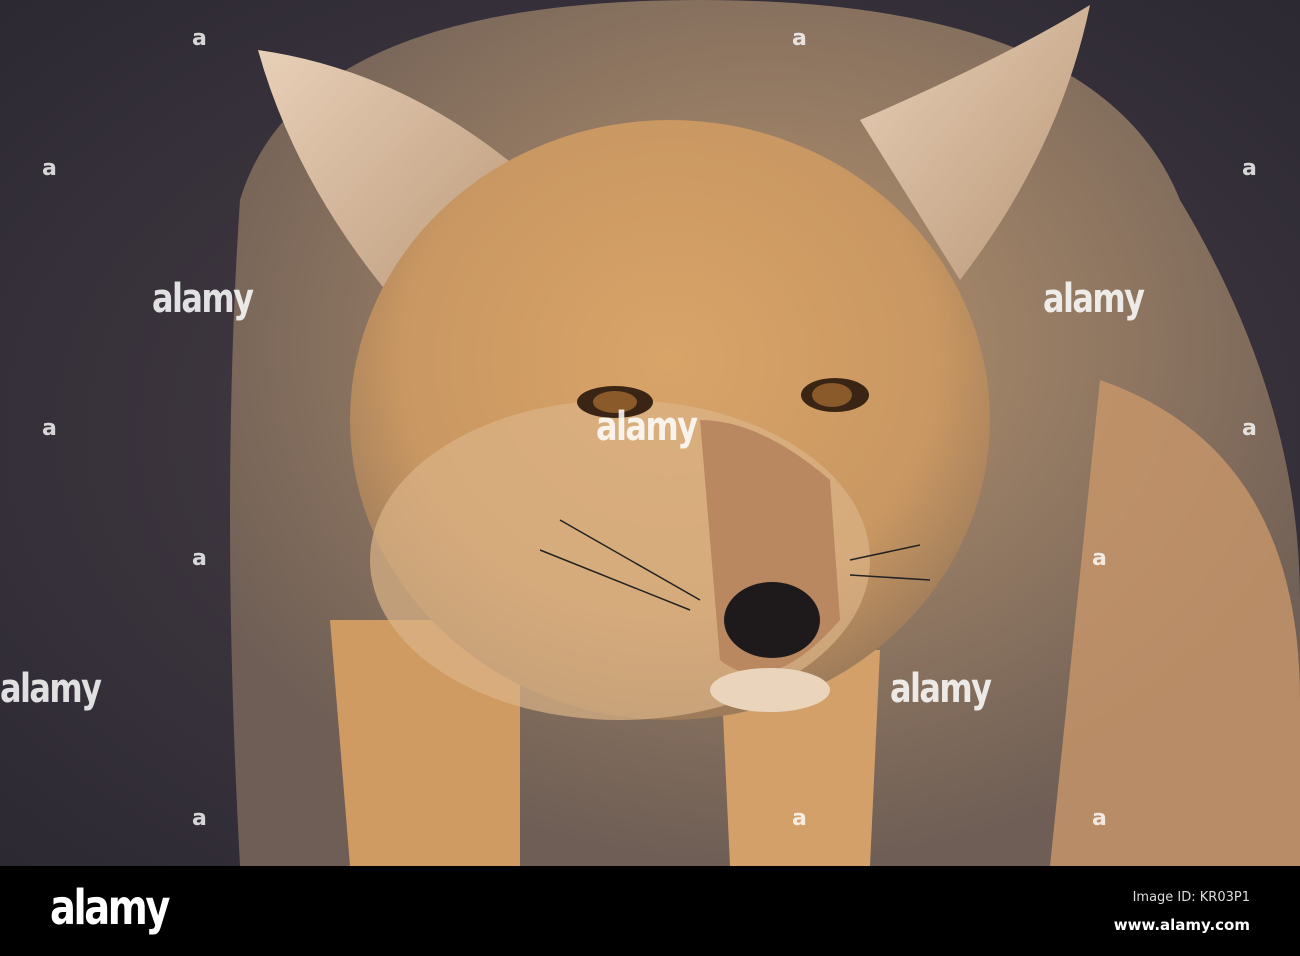 The image size is (1300, 956). I want to click on image-id: Image ID: KR03P1, so click(1191, 897).